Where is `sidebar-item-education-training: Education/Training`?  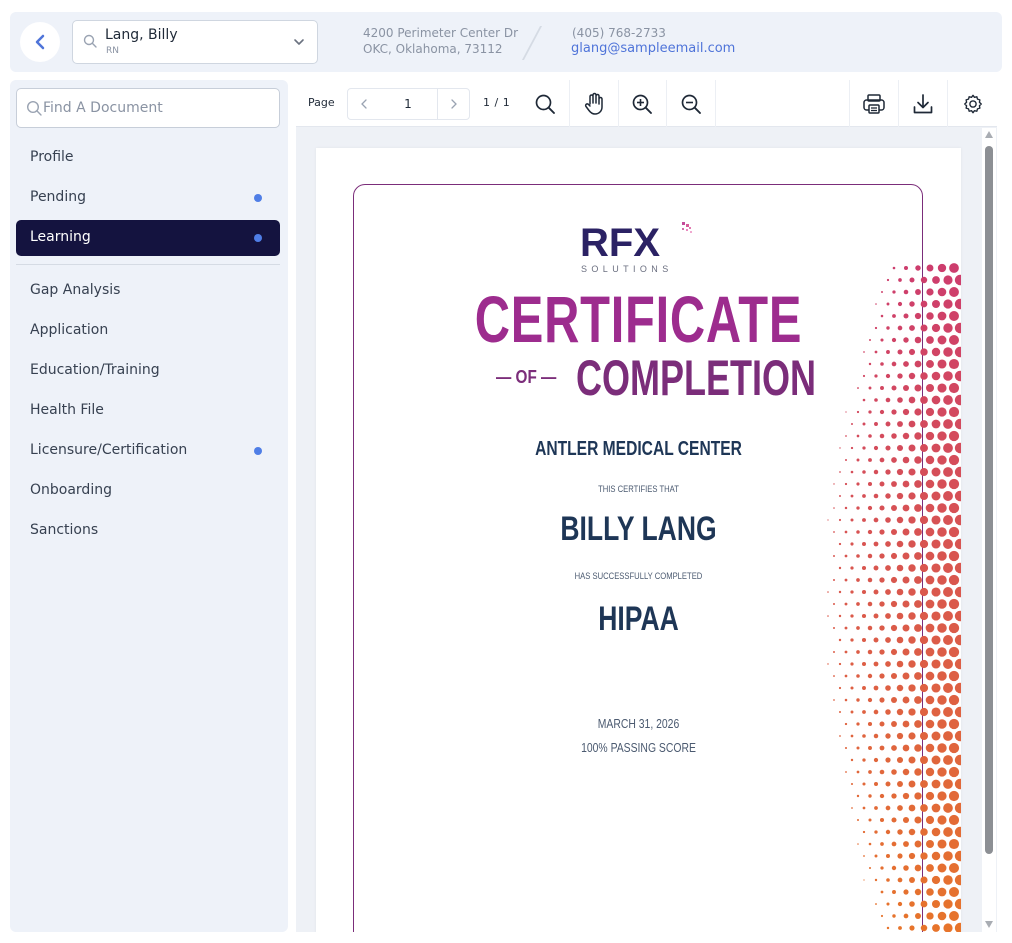 sidebar-item-education-training: Education/Training is located at coordinates (148, 371).